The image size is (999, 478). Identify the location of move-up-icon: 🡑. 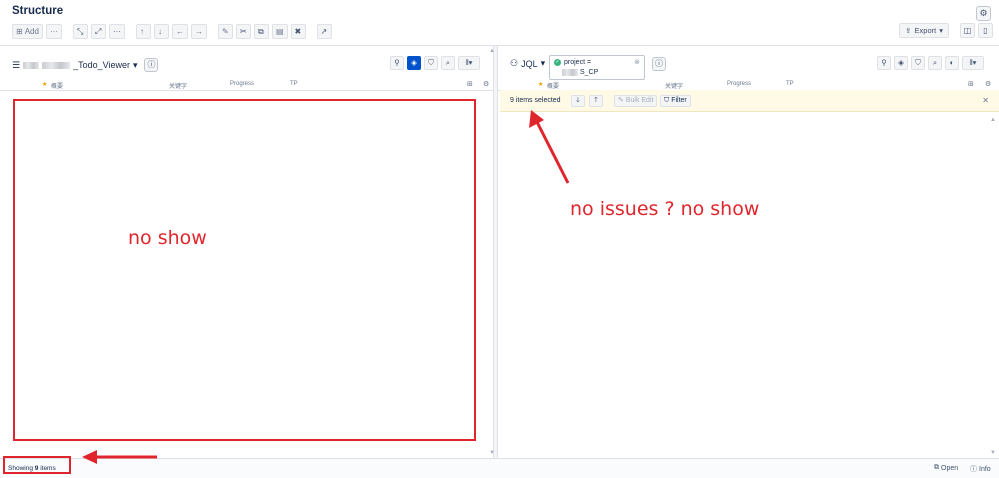
(596, 101).